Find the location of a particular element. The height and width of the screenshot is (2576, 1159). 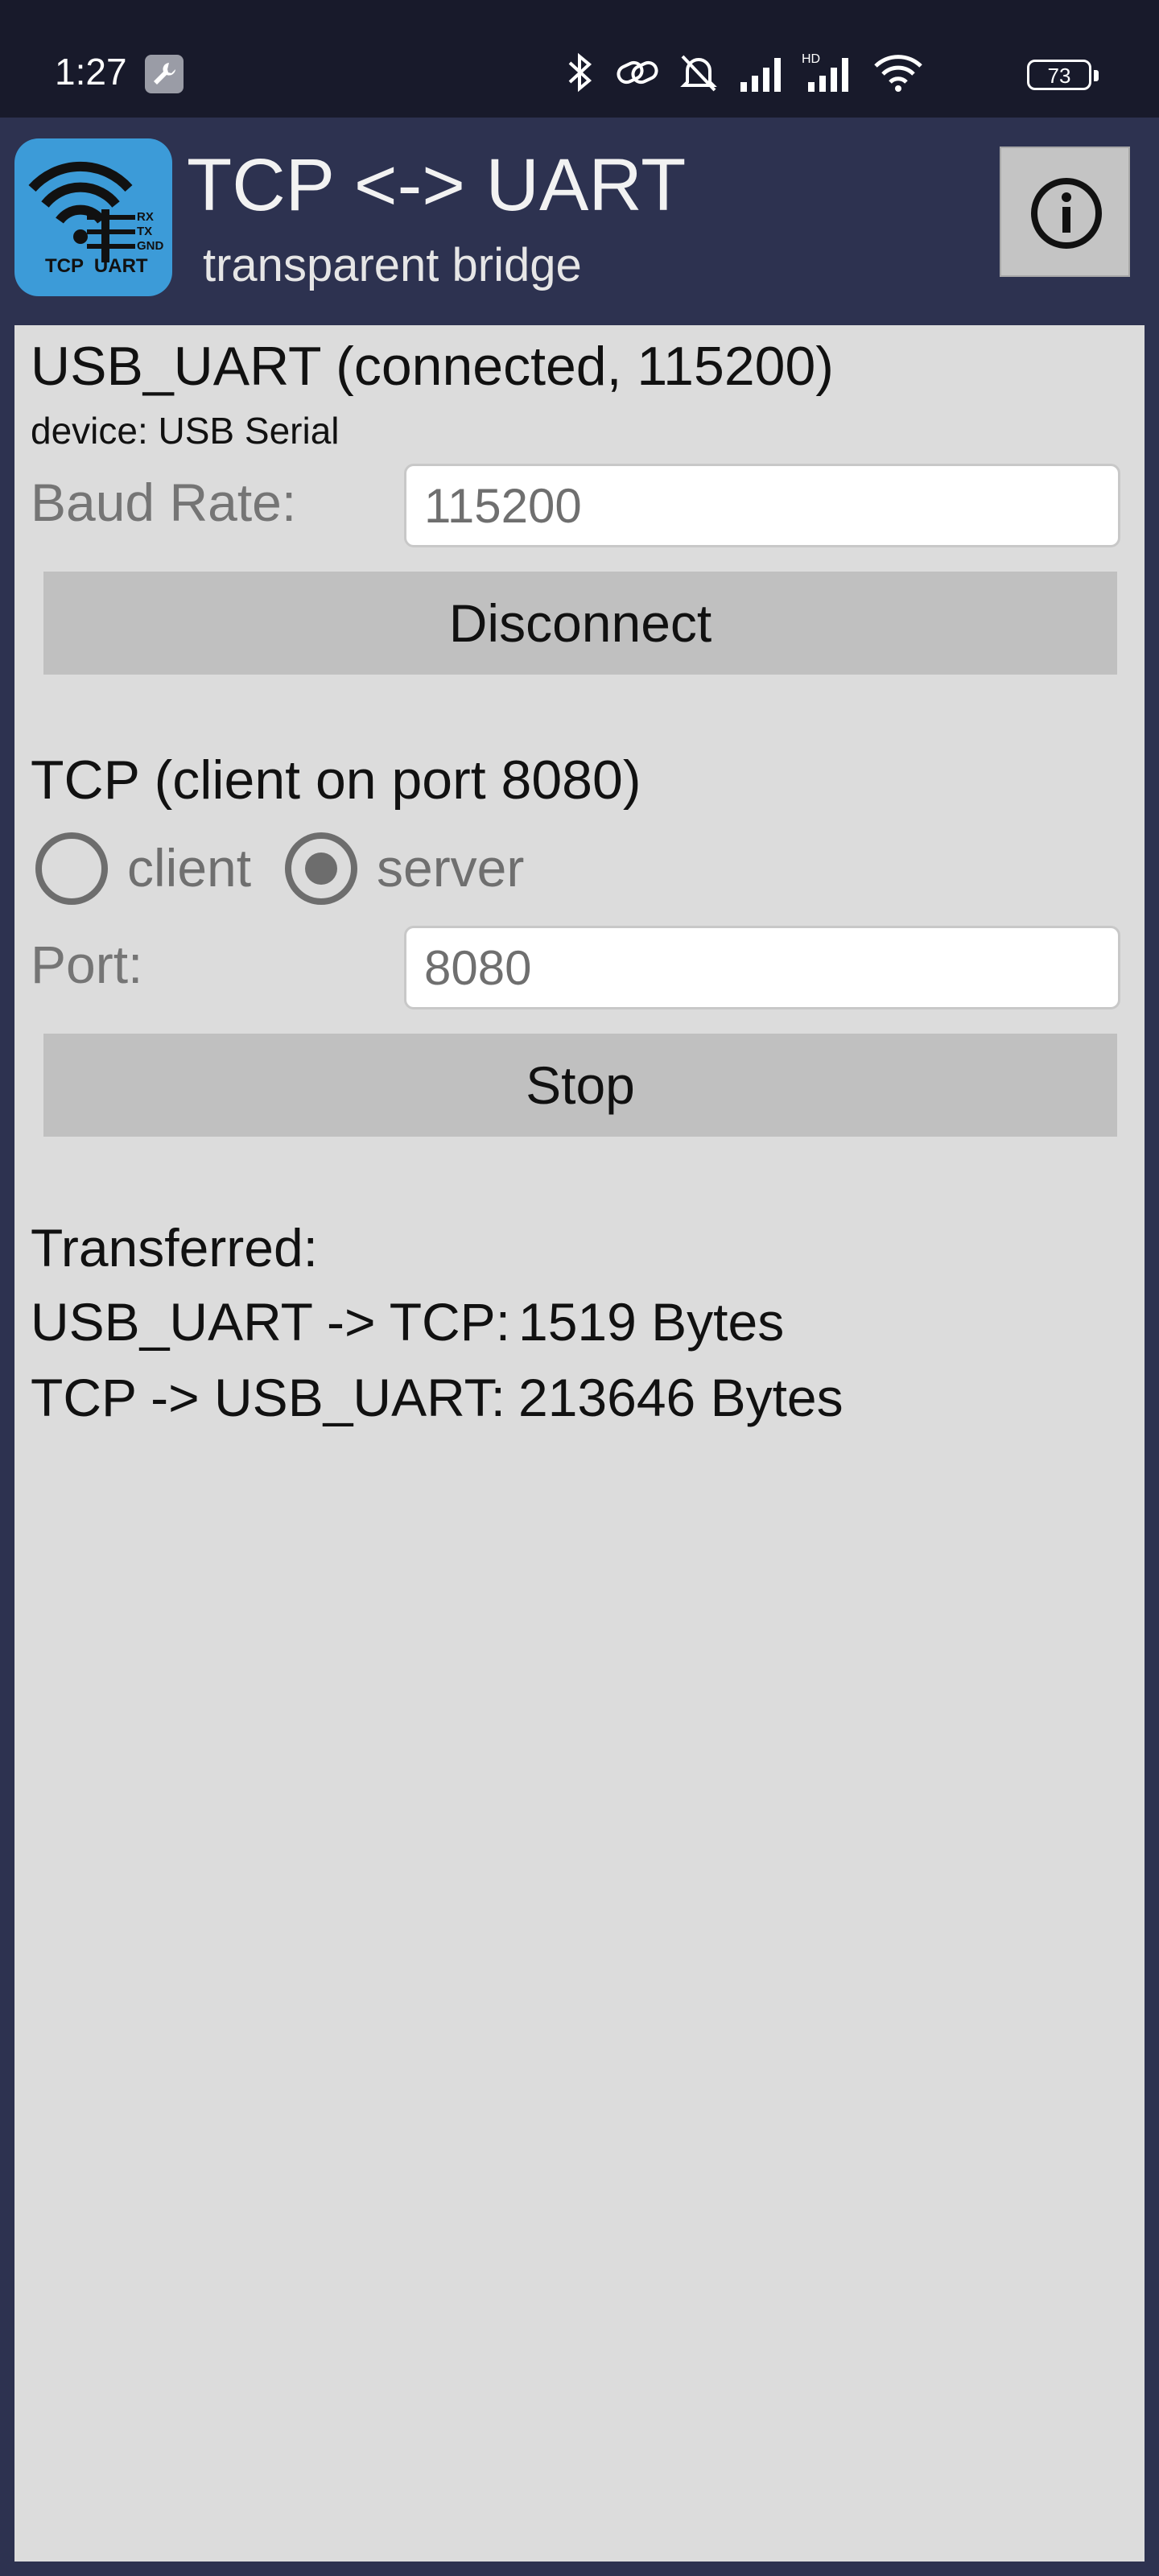

app-logo: RX TX GND TCP UART is located at coordinates (93, 217).